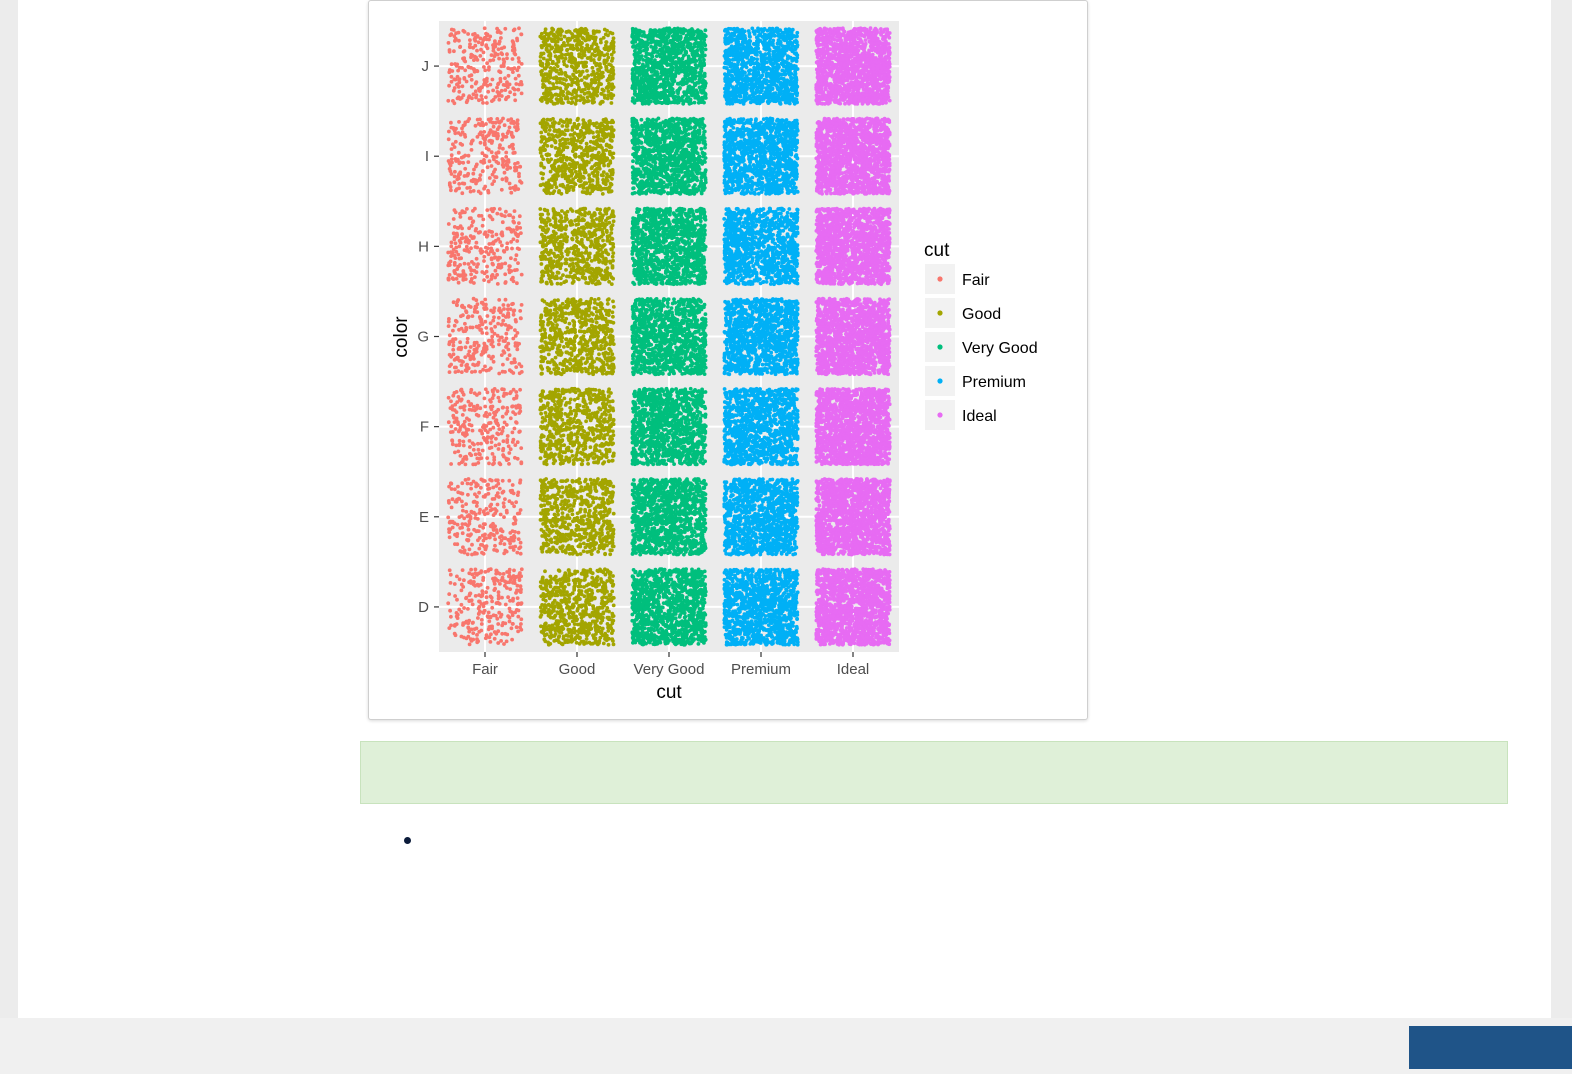 This screenshot has width=1572, height=1074. Describe the element at coordinates (9, 509) in the screenshot. I see `page-edge-left` at that location.